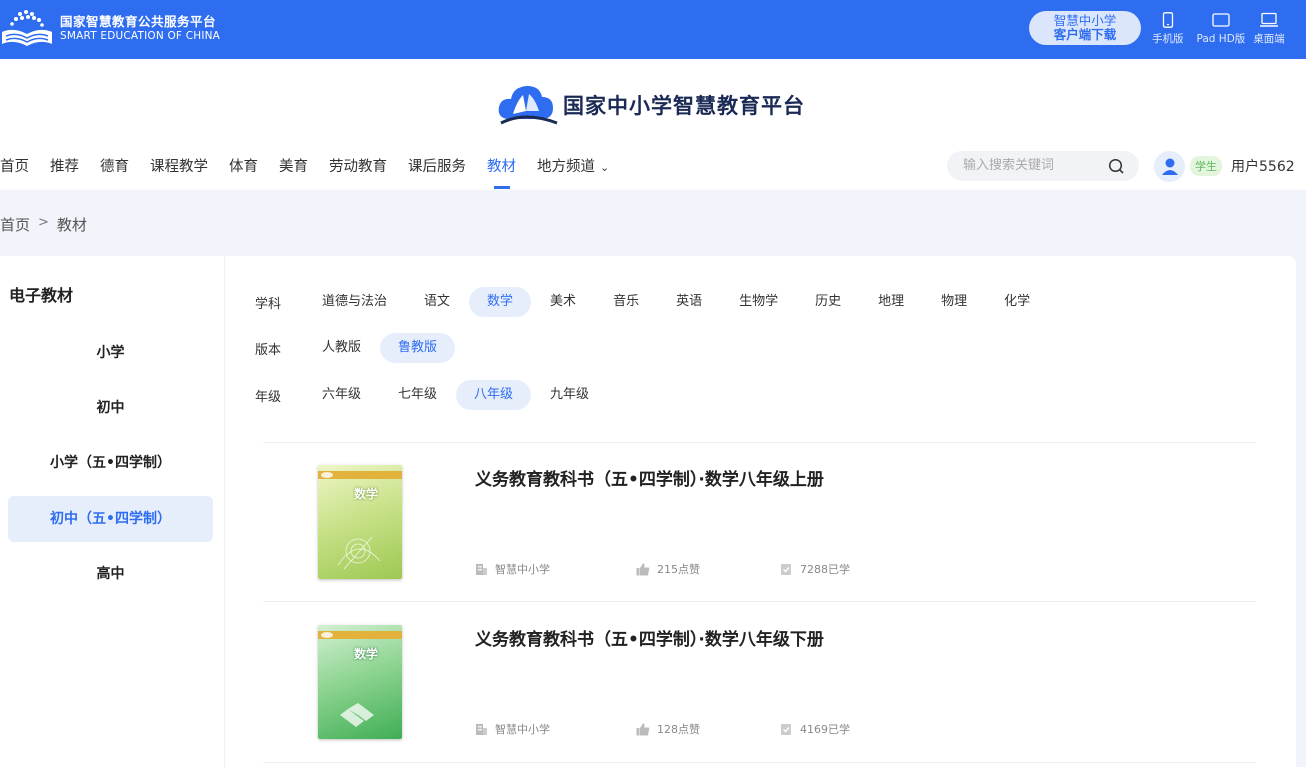 This screenshot has width=1306, height=767. What do you see at coordinates (437, 302) in the screenshot?
I see `filter-subject-chinese: 语文` at bounding box center [437, 302].